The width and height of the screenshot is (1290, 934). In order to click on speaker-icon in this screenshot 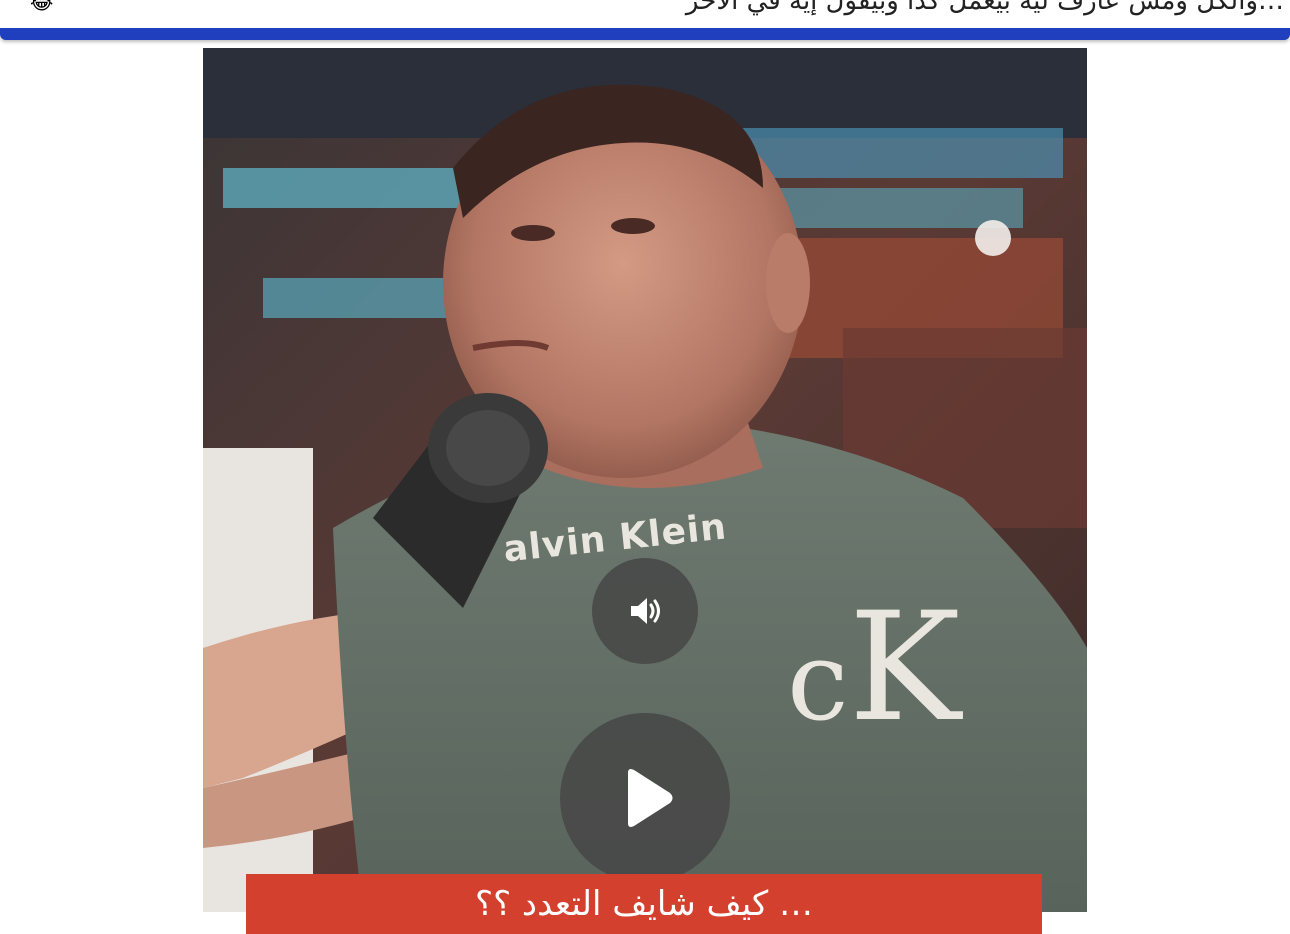, I will do `click(645, 611)`.